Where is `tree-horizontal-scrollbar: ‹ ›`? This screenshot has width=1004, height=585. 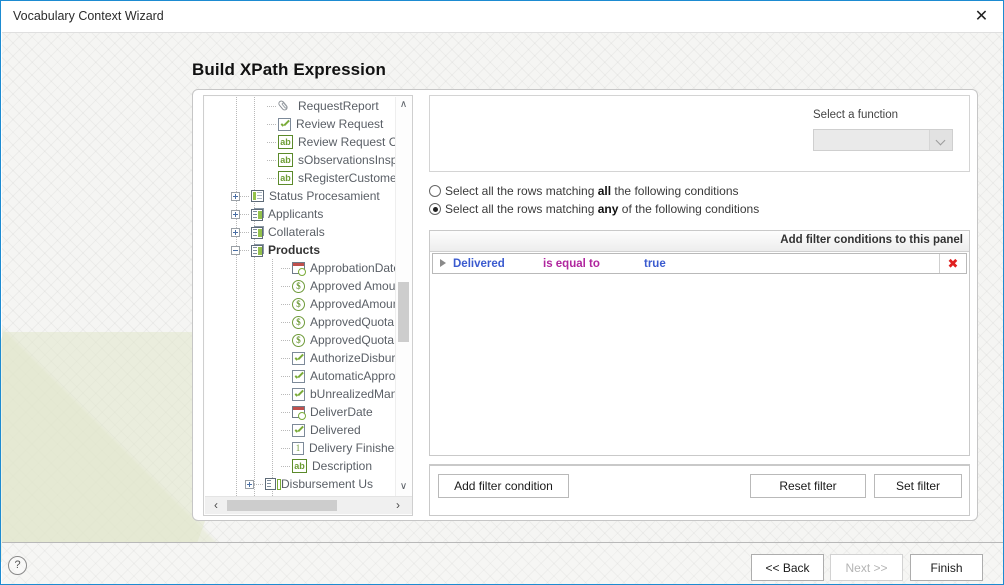 tree-horizontal-scrollbar: ‹ › is located at coordinates (308, 505).